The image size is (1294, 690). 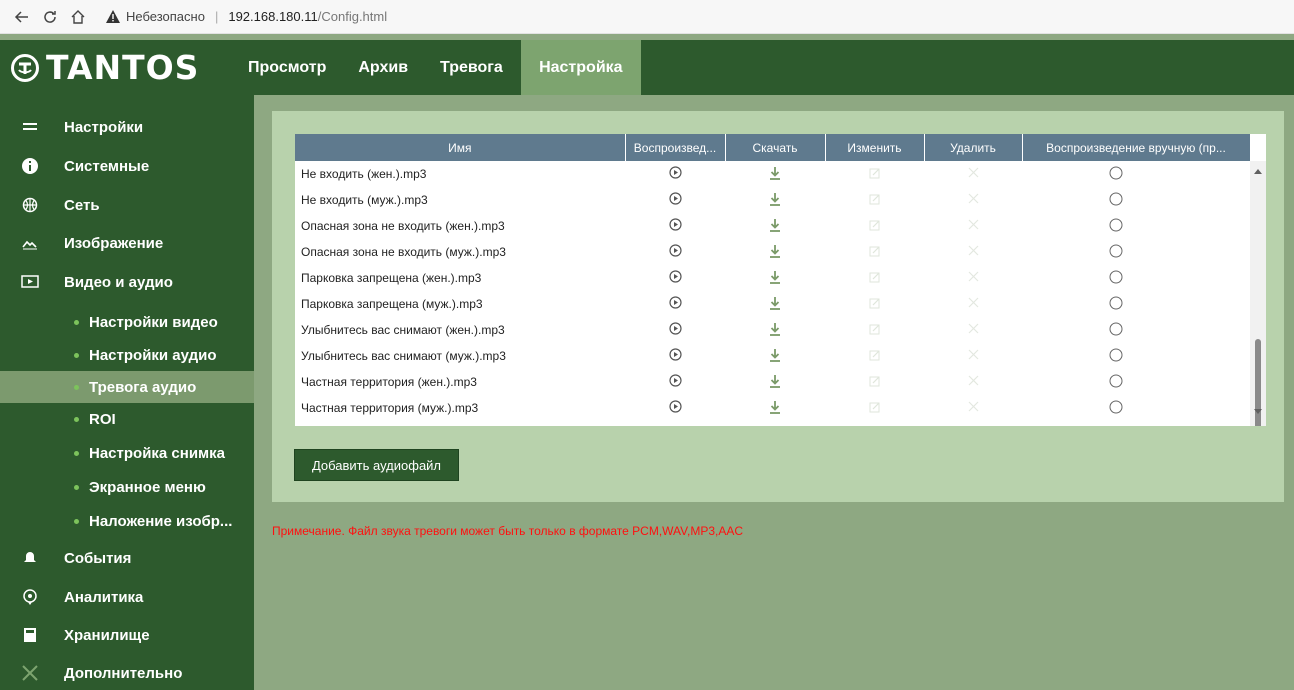 I want to click on table-row: Не входить (муж.).mp3, so click(x=772, y=200).